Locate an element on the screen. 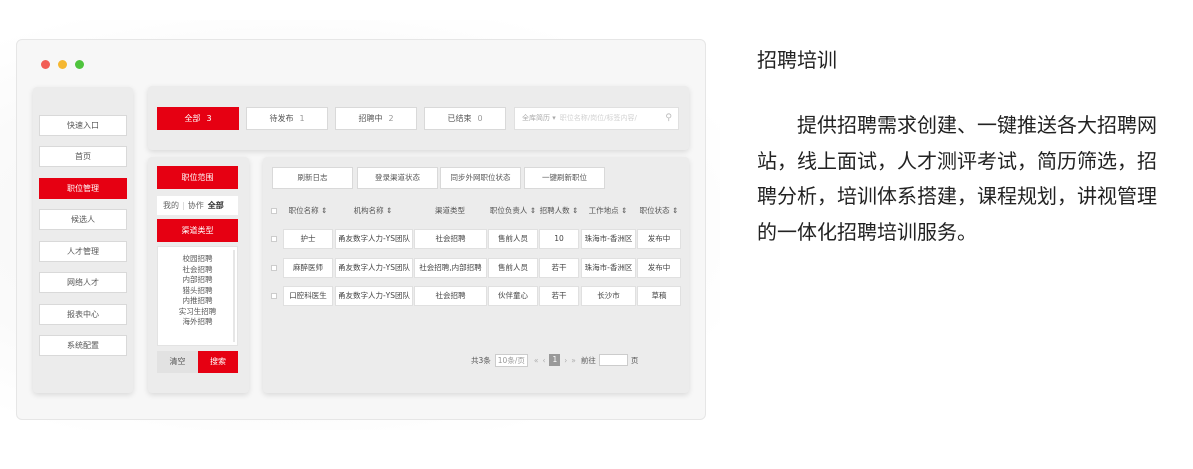 The width and height of the screenshot is (1193, 469). search-button: 搜索 is located at coordinates (218, 362).